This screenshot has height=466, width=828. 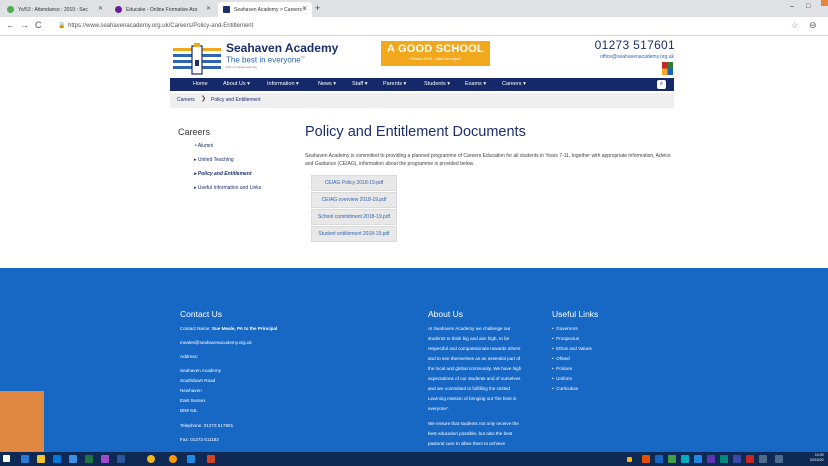 I want to click on nav-staff: Staff ▾, so click(x=360, y=84).